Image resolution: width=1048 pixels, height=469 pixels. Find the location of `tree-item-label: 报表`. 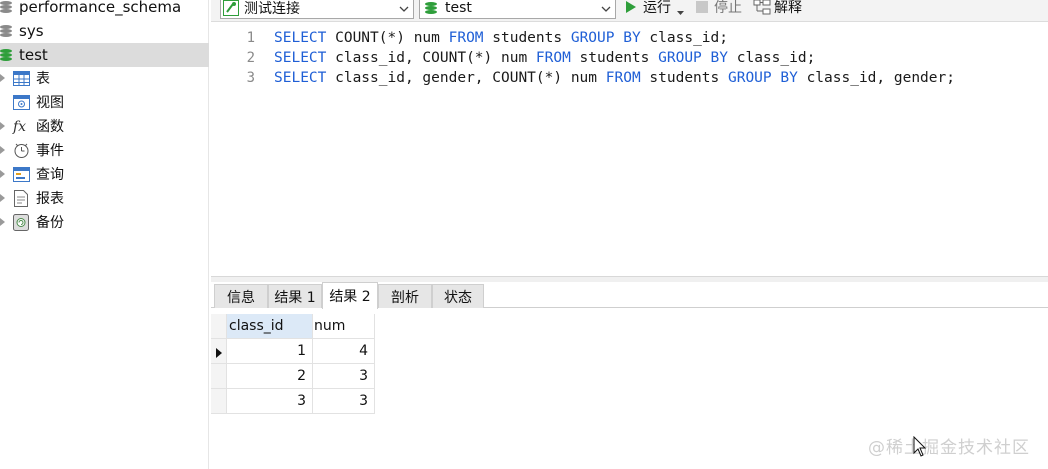

tree-item-label: 报表 is located at coordinates (50, 199).